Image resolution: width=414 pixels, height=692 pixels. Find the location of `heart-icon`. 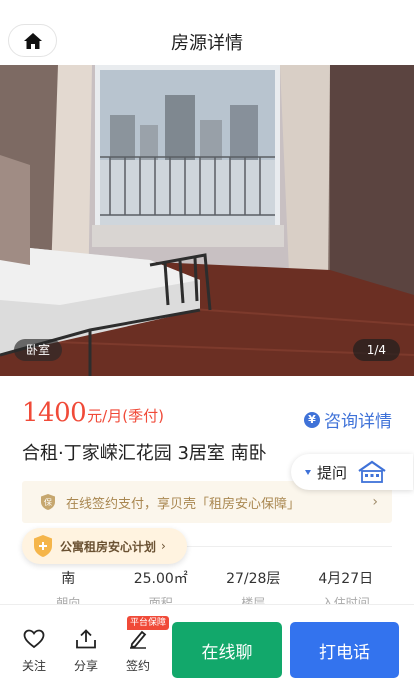

heart-icon is located at coordinates (34, 639).